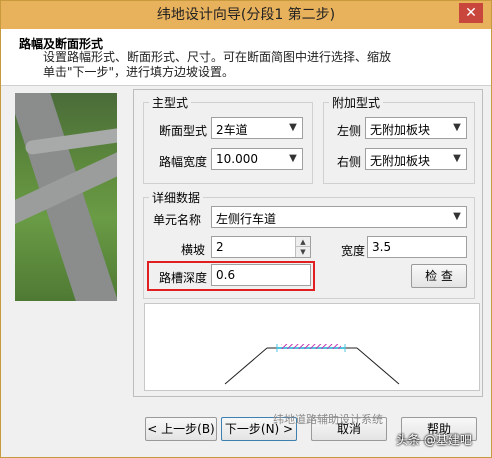 Image resolution: width=492 pixels, height=458 pixels. I want to click on close-icon: ✕, so click(471, 13).